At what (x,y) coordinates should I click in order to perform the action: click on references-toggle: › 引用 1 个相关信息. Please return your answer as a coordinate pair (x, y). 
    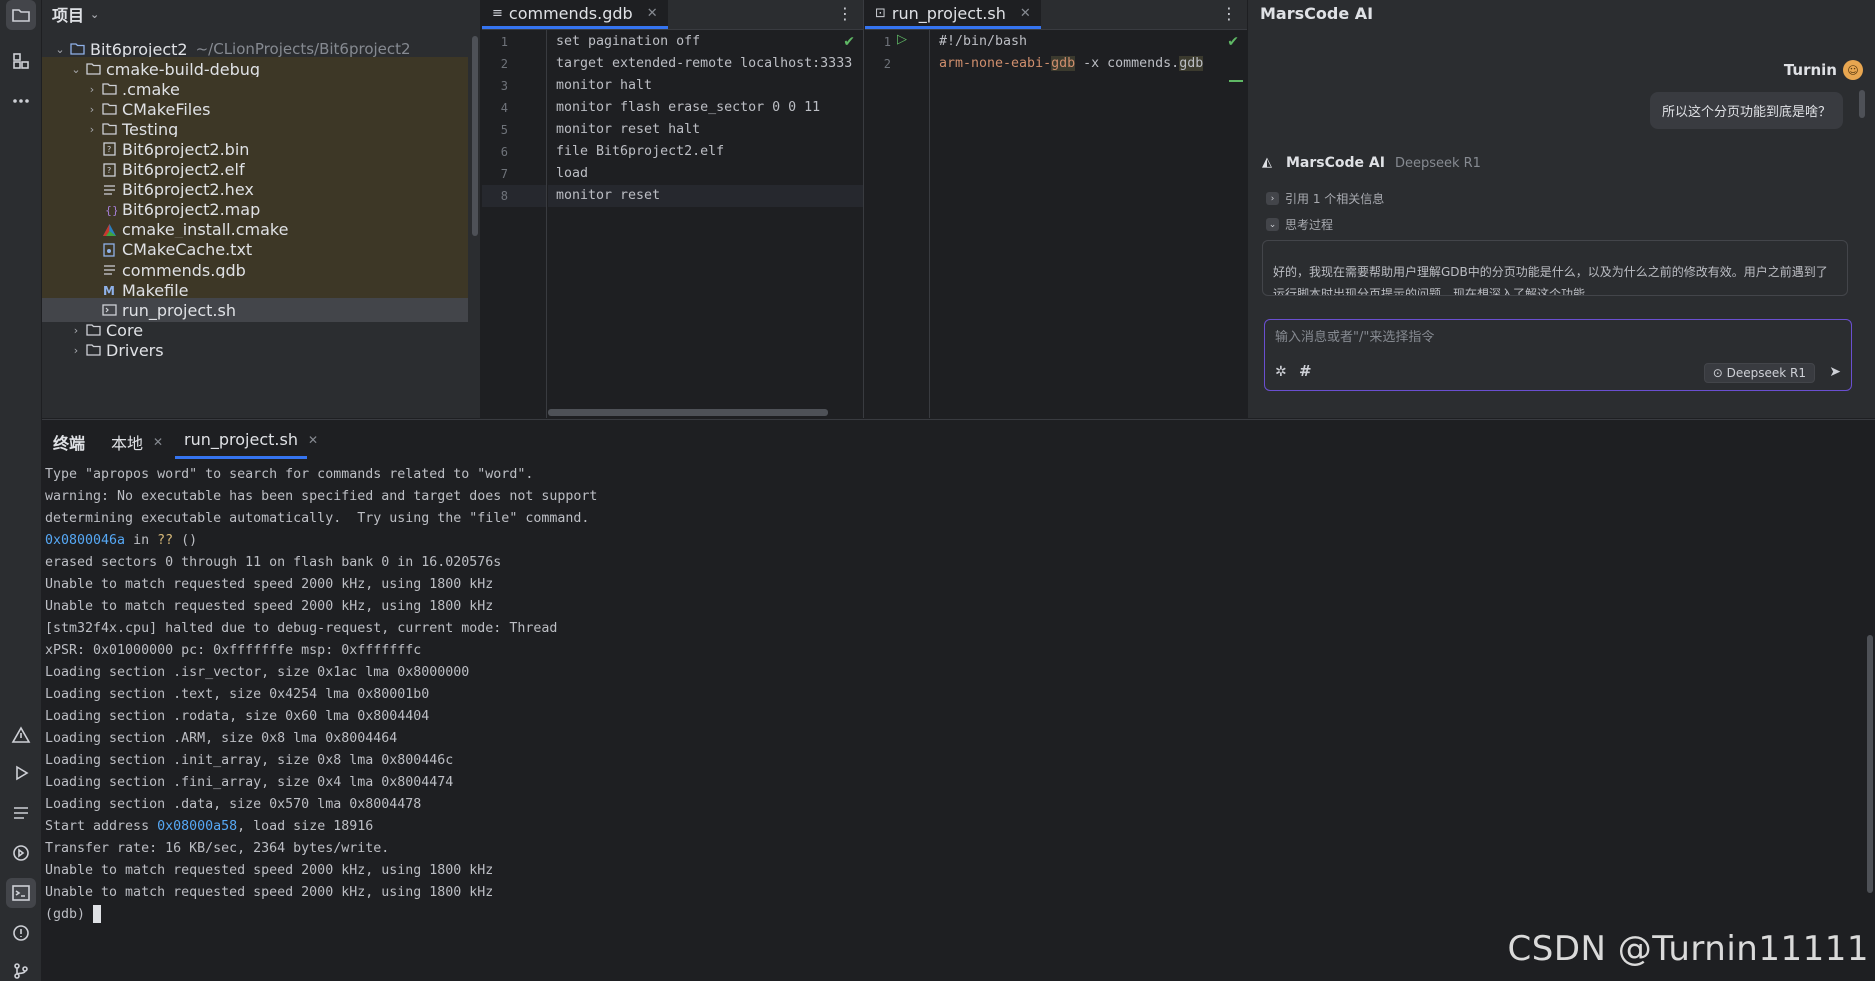
    Looking at the image, I should click on (1325, 198).